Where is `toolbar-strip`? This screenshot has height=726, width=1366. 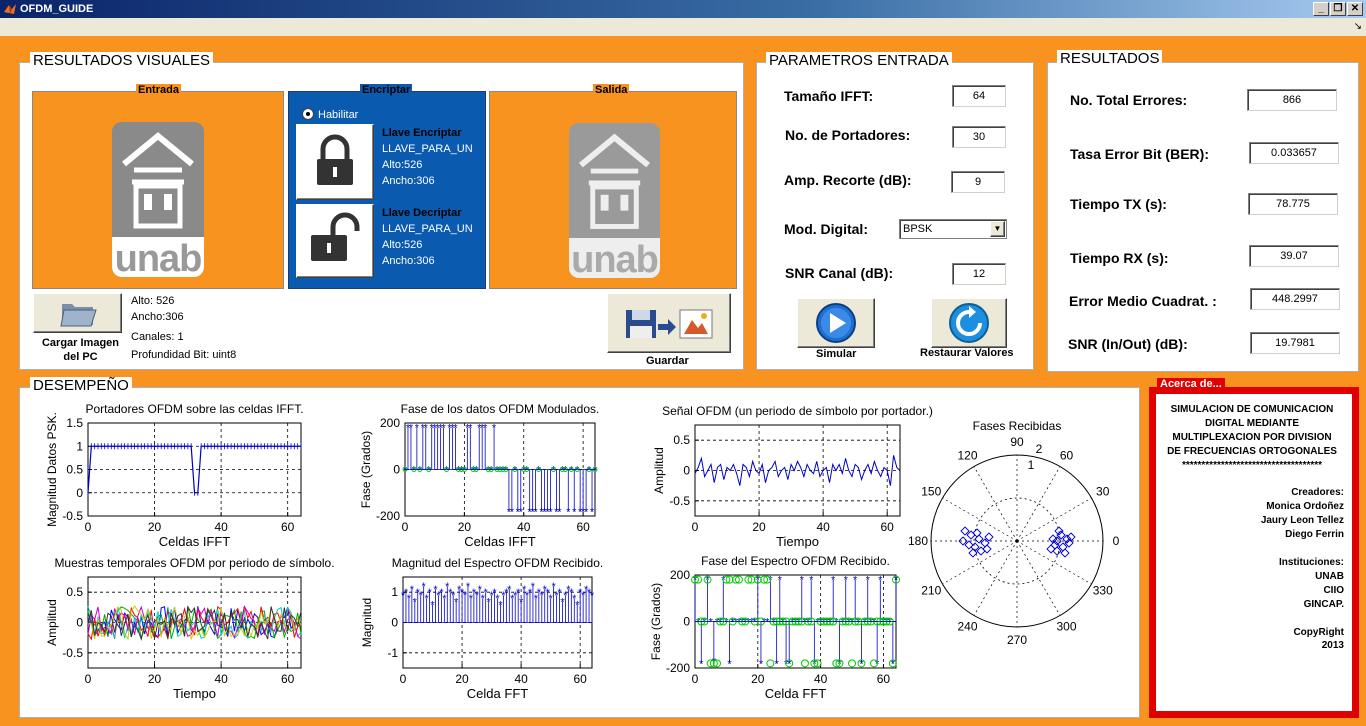 toolbar-strip is located at coordinates (683, 27).